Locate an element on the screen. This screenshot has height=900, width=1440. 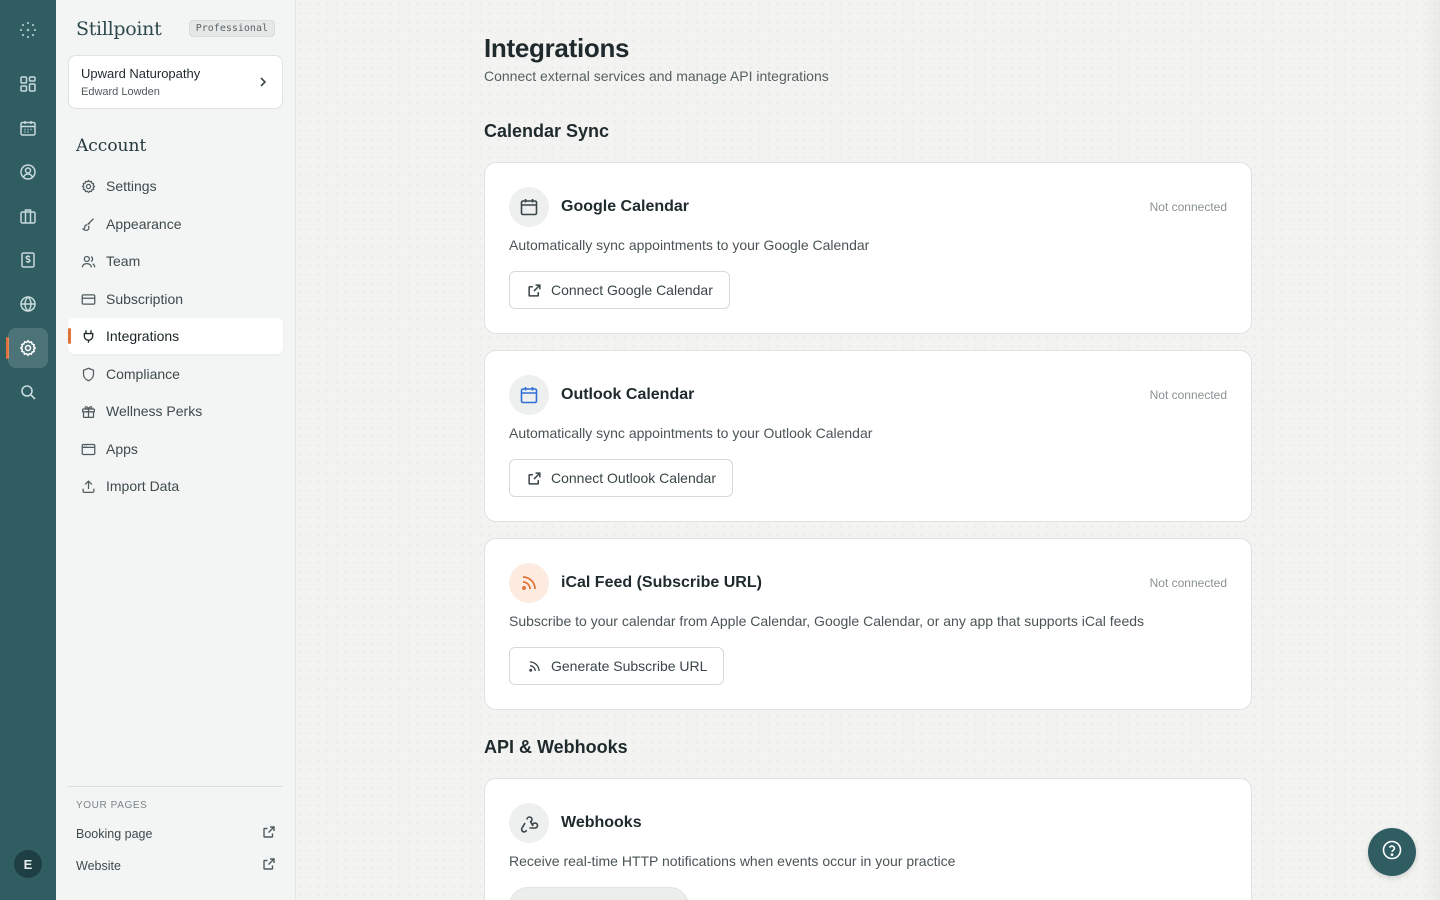
sidebar-item-label: Team is located at coordinates (123, 261).